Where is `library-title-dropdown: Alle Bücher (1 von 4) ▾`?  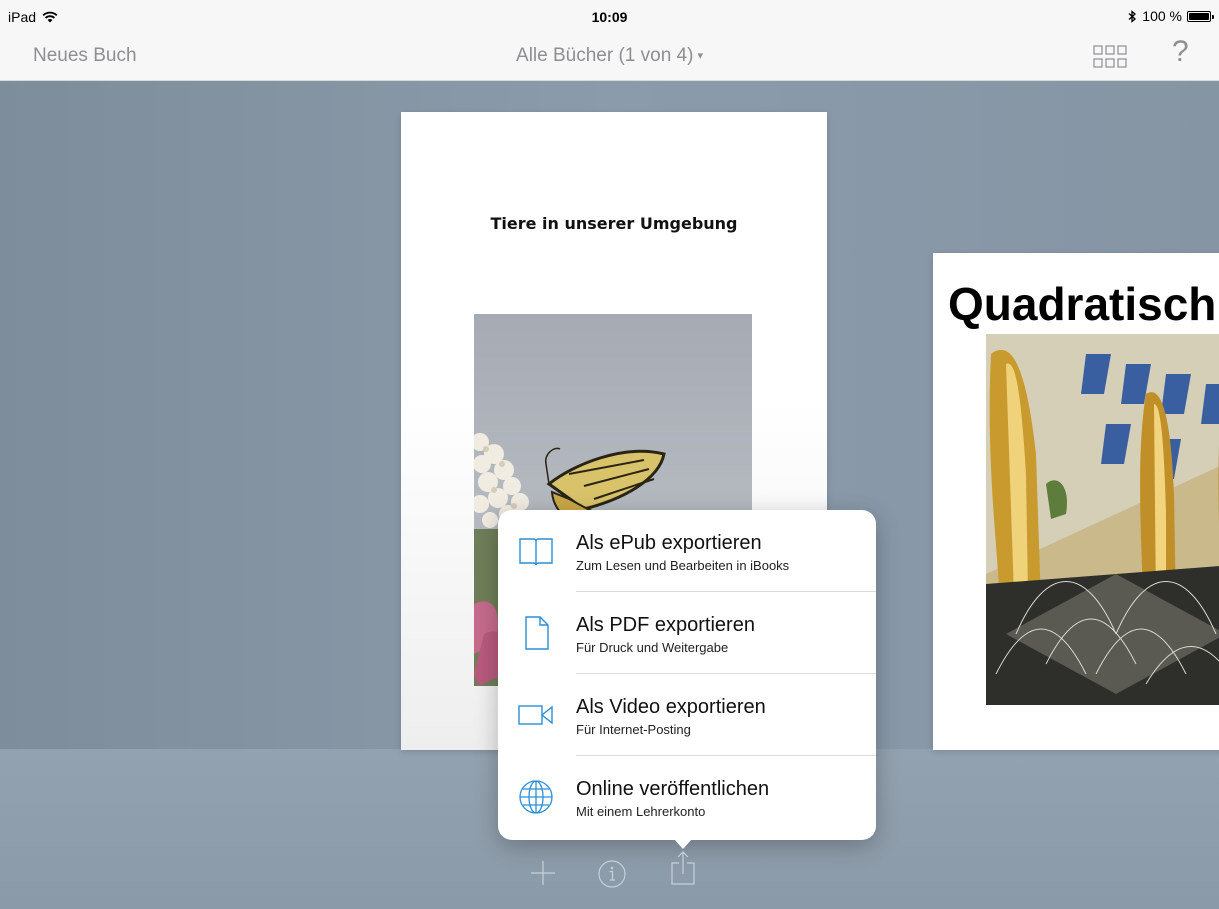
library-title-dropdown: Alle Bücher (1 von 4) ▾ is located at coordinates (609, 56).